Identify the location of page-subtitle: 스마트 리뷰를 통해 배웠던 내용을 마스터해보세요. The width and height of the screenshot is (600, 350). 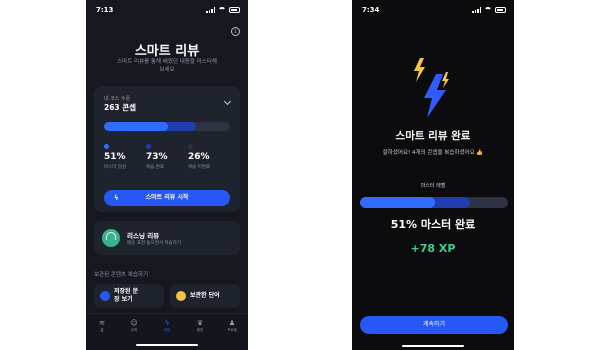
(167, 66).